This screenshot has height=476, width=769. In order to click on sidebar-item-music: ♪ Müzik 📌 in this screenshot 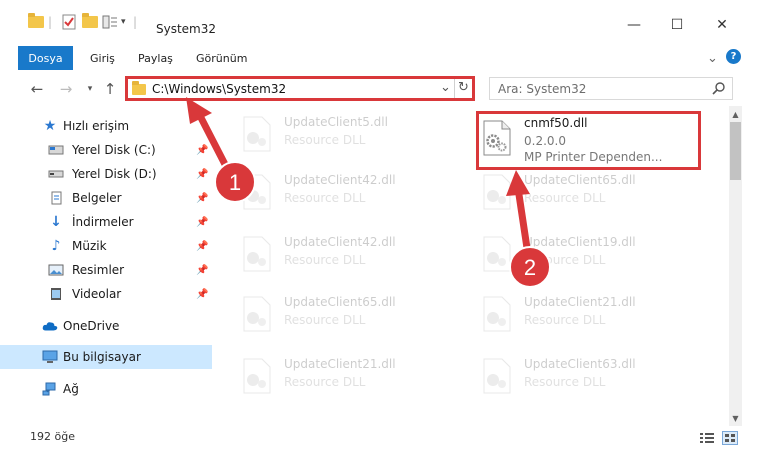, I will do `click(106, 246)`.